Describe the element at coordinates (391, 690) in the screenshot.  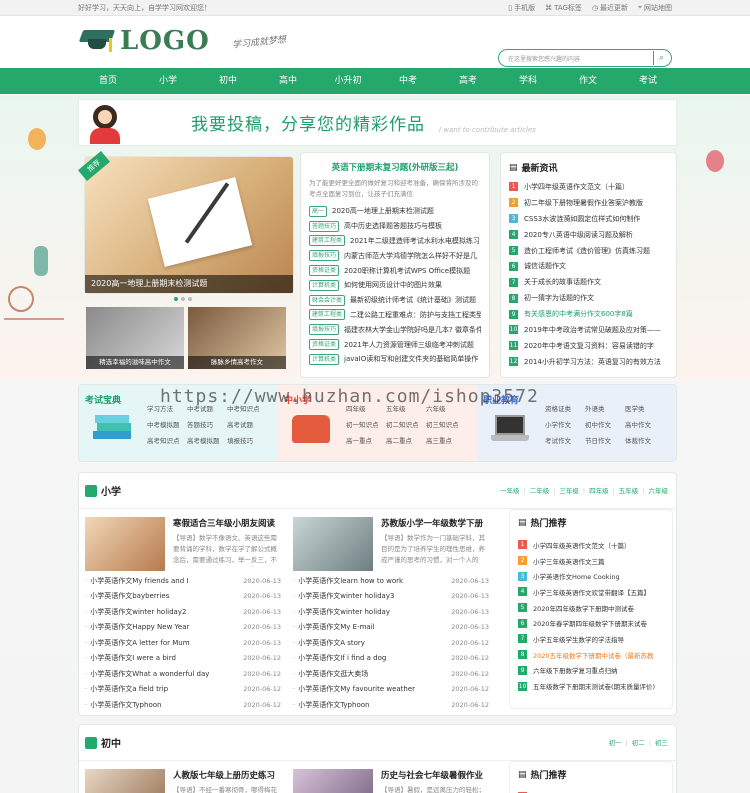
I see `list-item: 小学英语作文My favourite weather 2020-06-12` at that location.